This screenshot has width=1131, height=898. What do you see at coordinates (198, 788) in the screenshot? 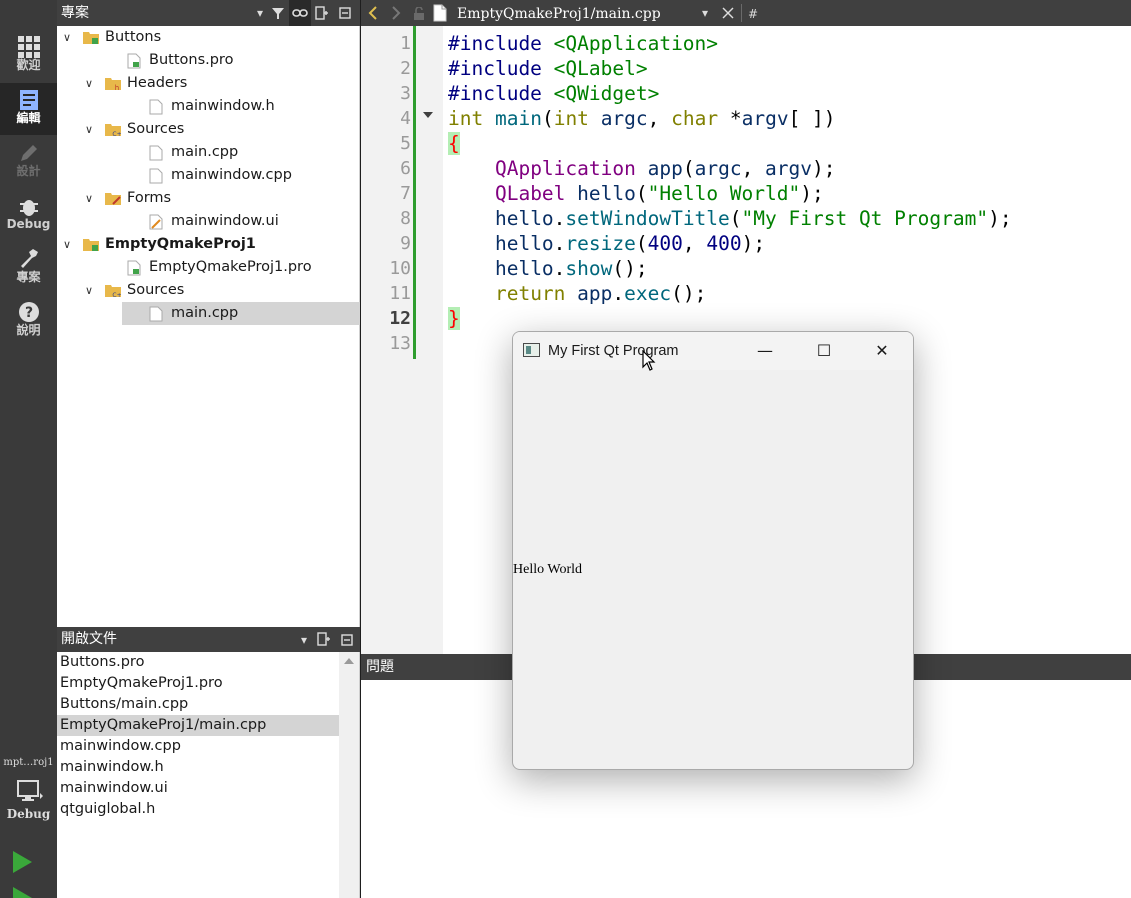
I see `open-document-item: mainwindow.ui` at bounding box center [198, 788].